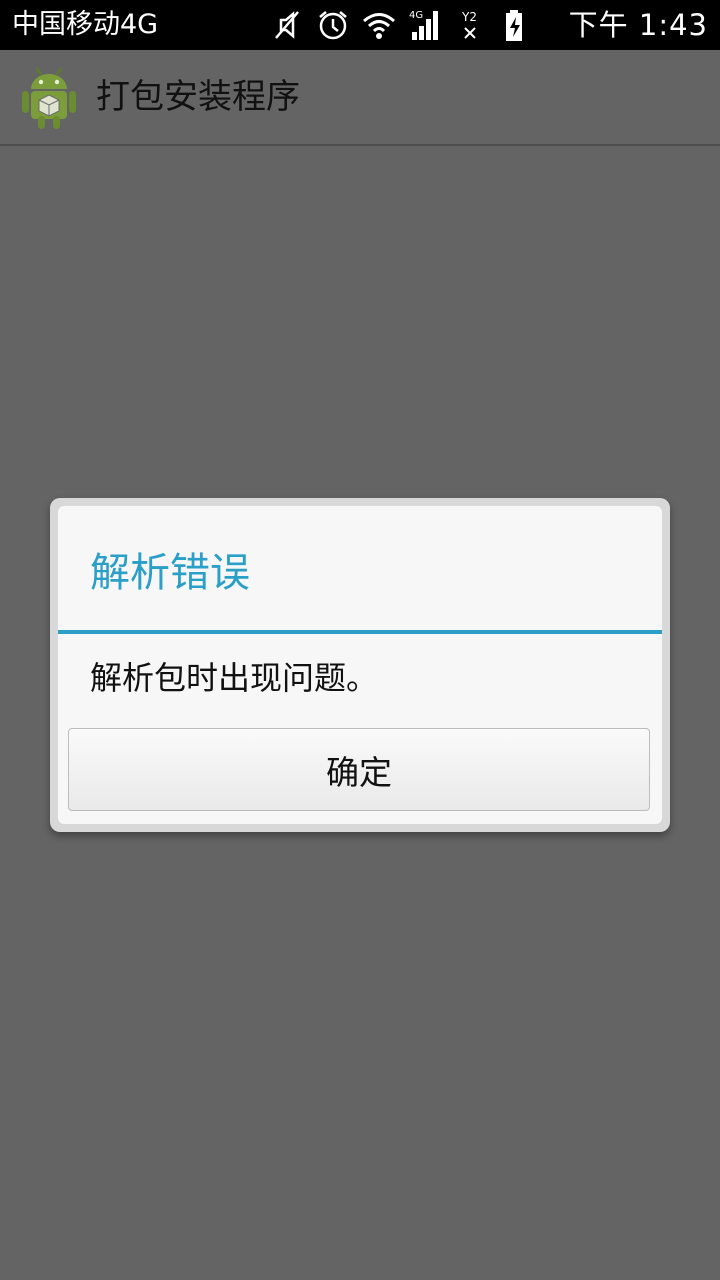  Describe the element at coordinates (360, 98) in the screenshot. I see `action-bar: 打包安装程序` at that location.